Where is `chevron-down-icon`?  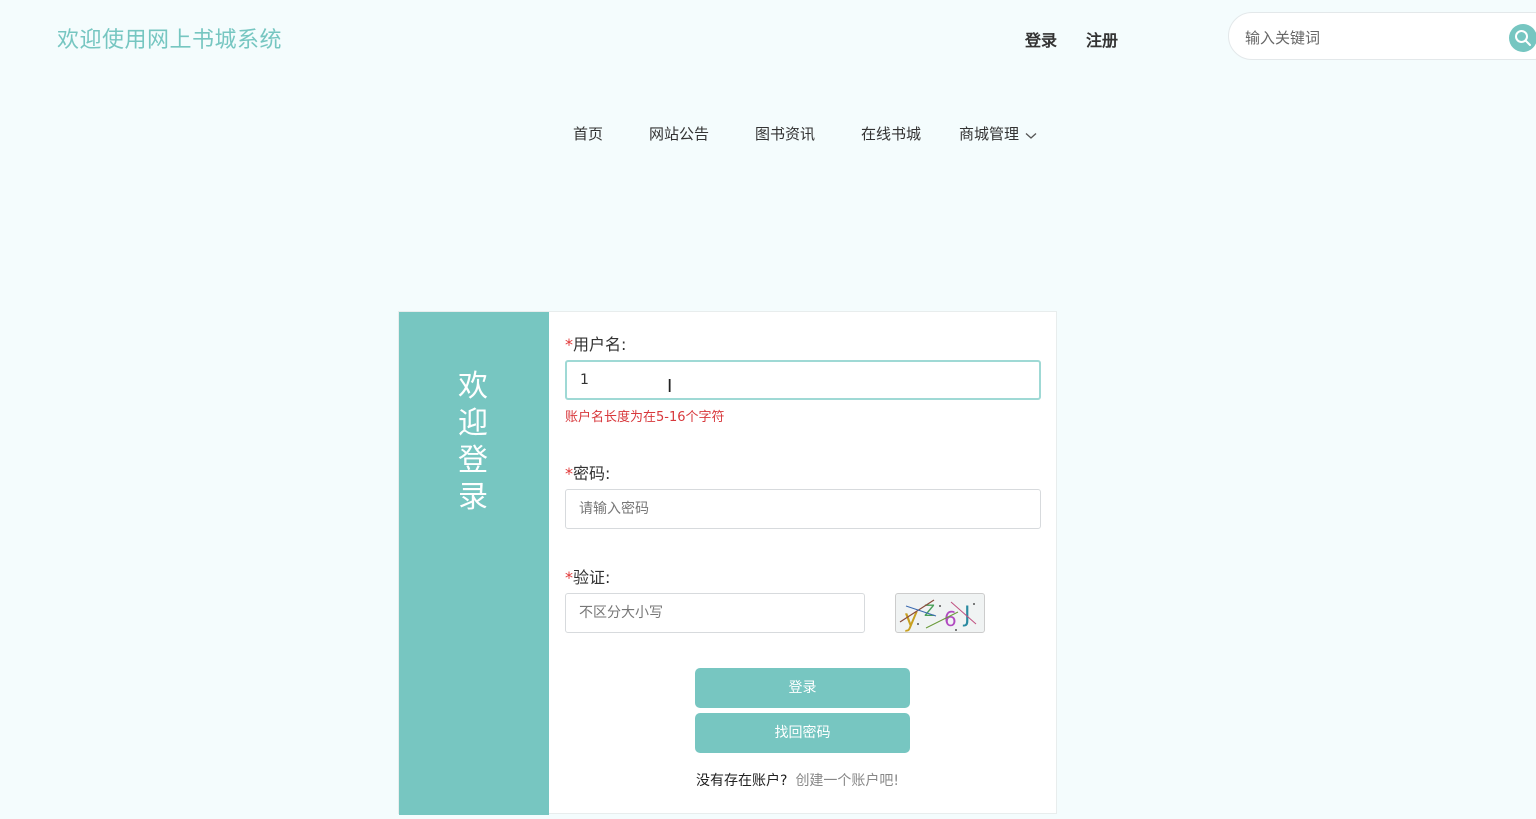
chevron-down-icon is located at coordinates (1031, 135).